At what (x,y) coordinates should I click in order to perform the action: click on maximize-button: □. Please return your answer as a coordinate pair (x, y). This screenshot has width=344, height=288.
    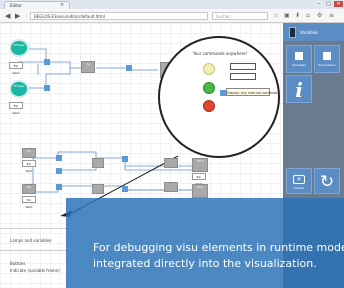
    Looking at the image, I should click on (328, 4).